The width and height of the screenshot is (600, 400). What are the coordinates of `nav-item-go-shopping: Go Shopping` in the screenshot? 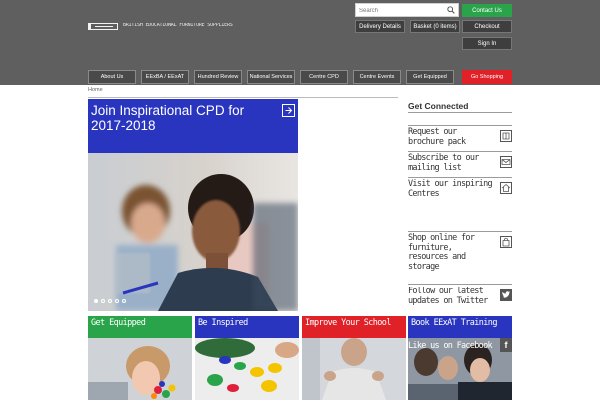 It's located at (487, 77).